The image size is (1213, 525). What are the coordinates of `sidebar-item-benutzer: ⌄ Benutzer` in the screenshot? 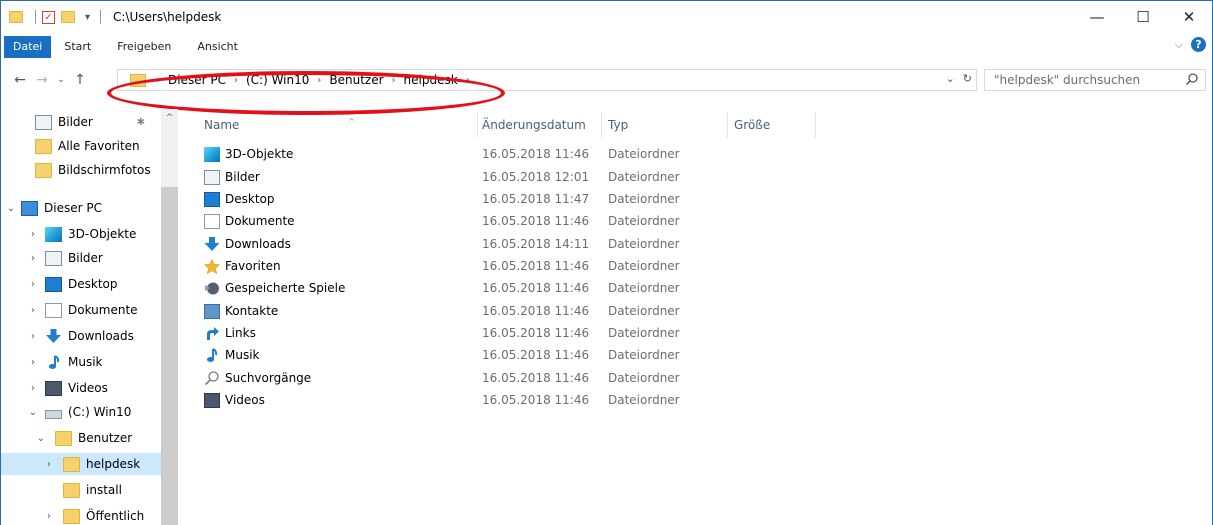 It's located at (81, 438).